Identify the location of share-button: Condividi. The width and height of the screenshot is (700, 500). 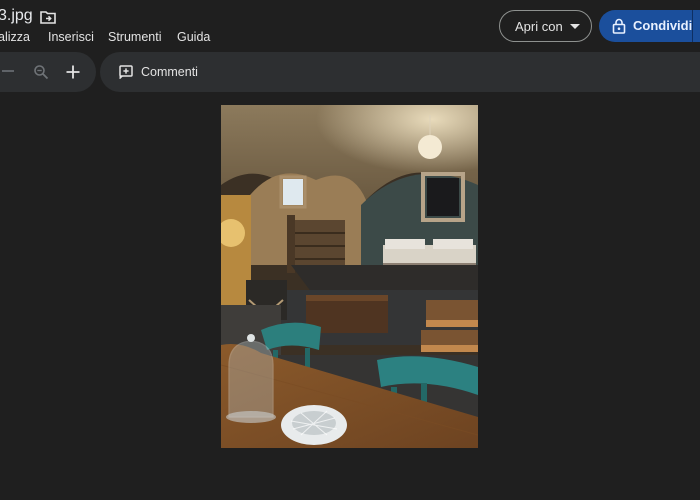
(649, 26).